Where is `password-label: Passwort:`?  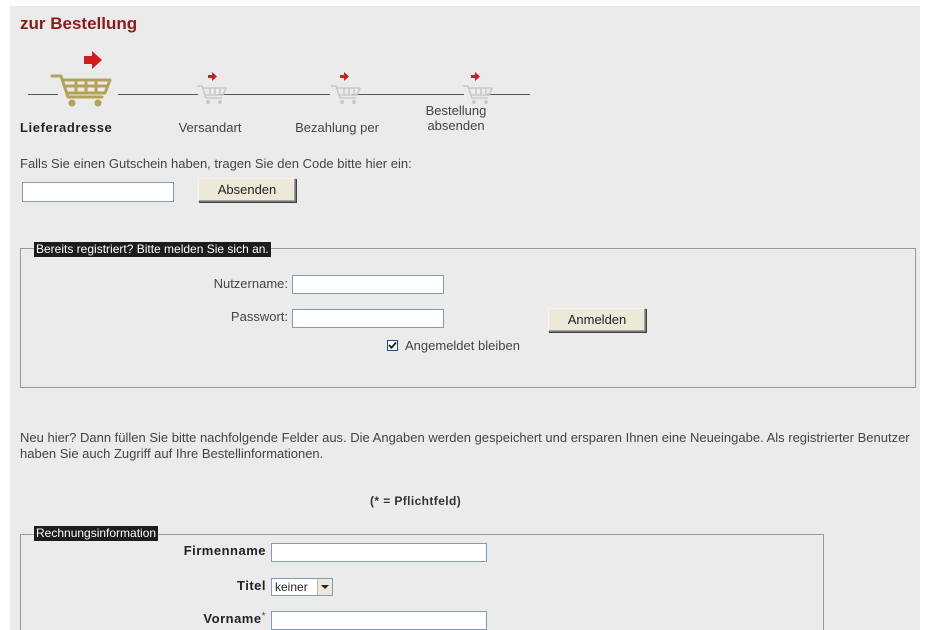
password-label: Passwort: is located at coordinates (259, 316).